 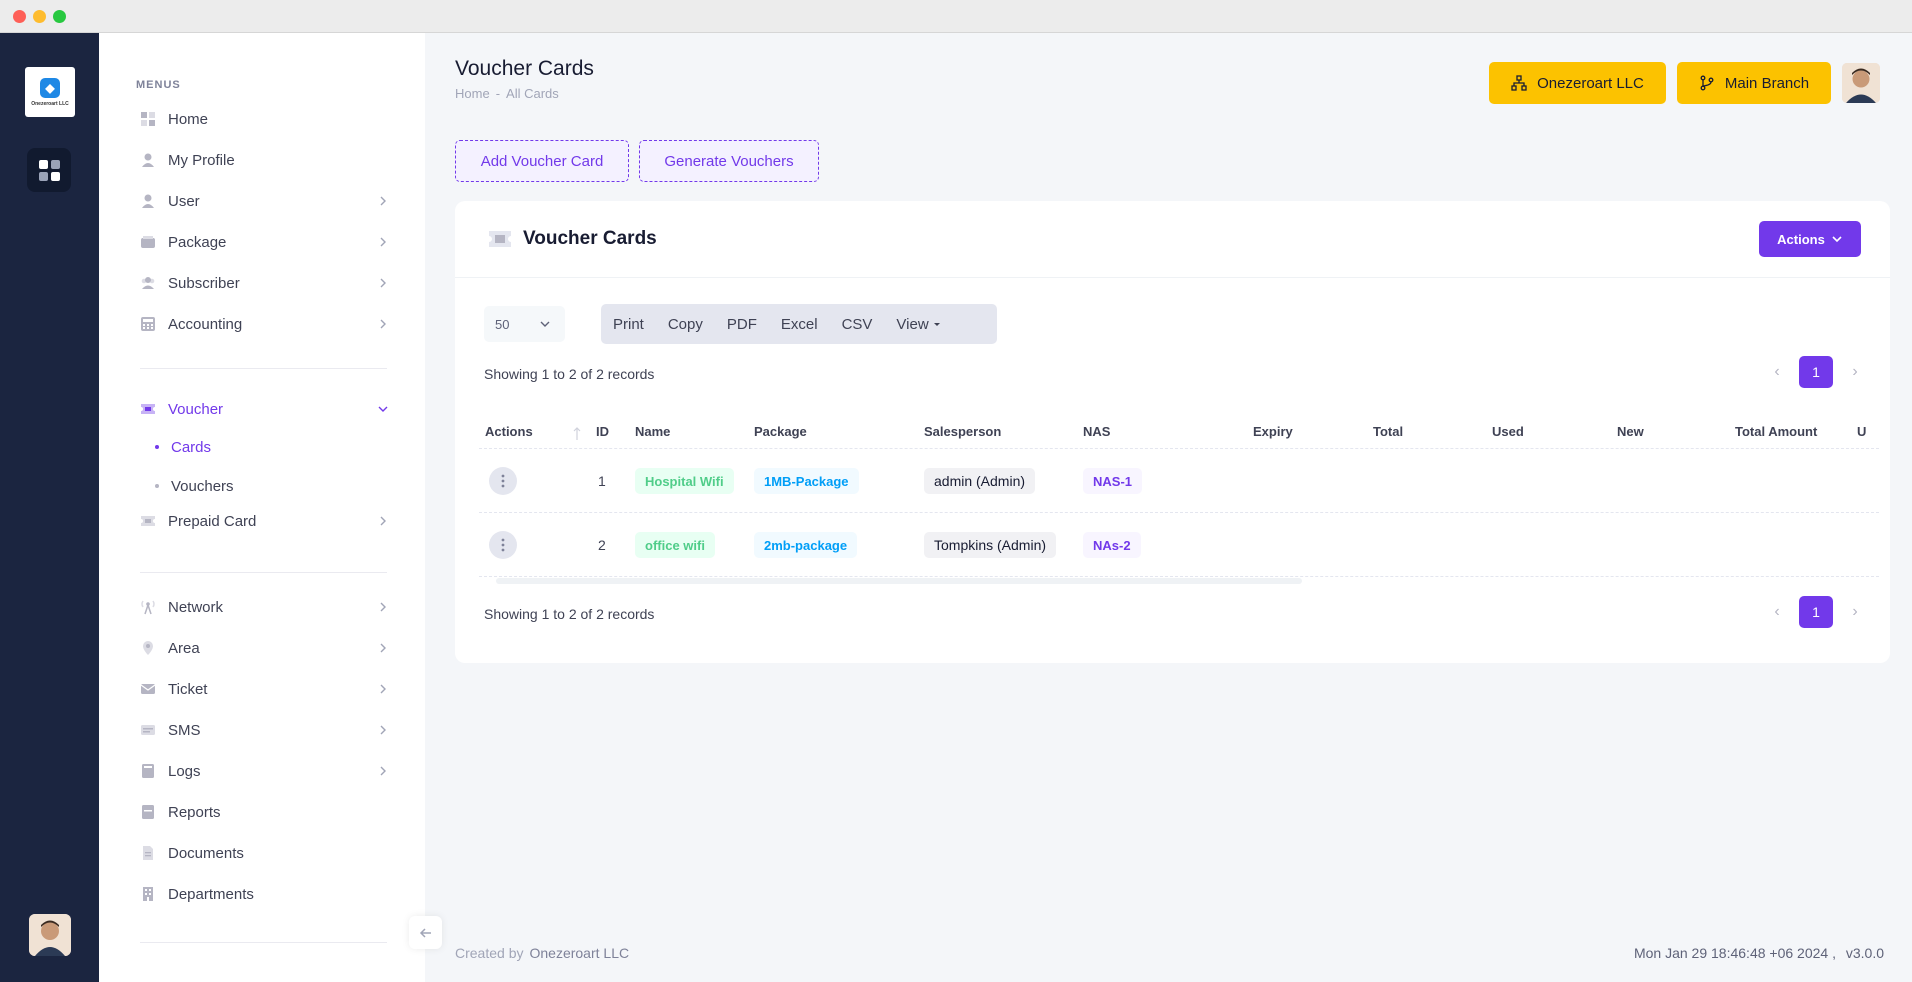 I want to click on column-header-actions: Actions, so click(x=509, y=431).